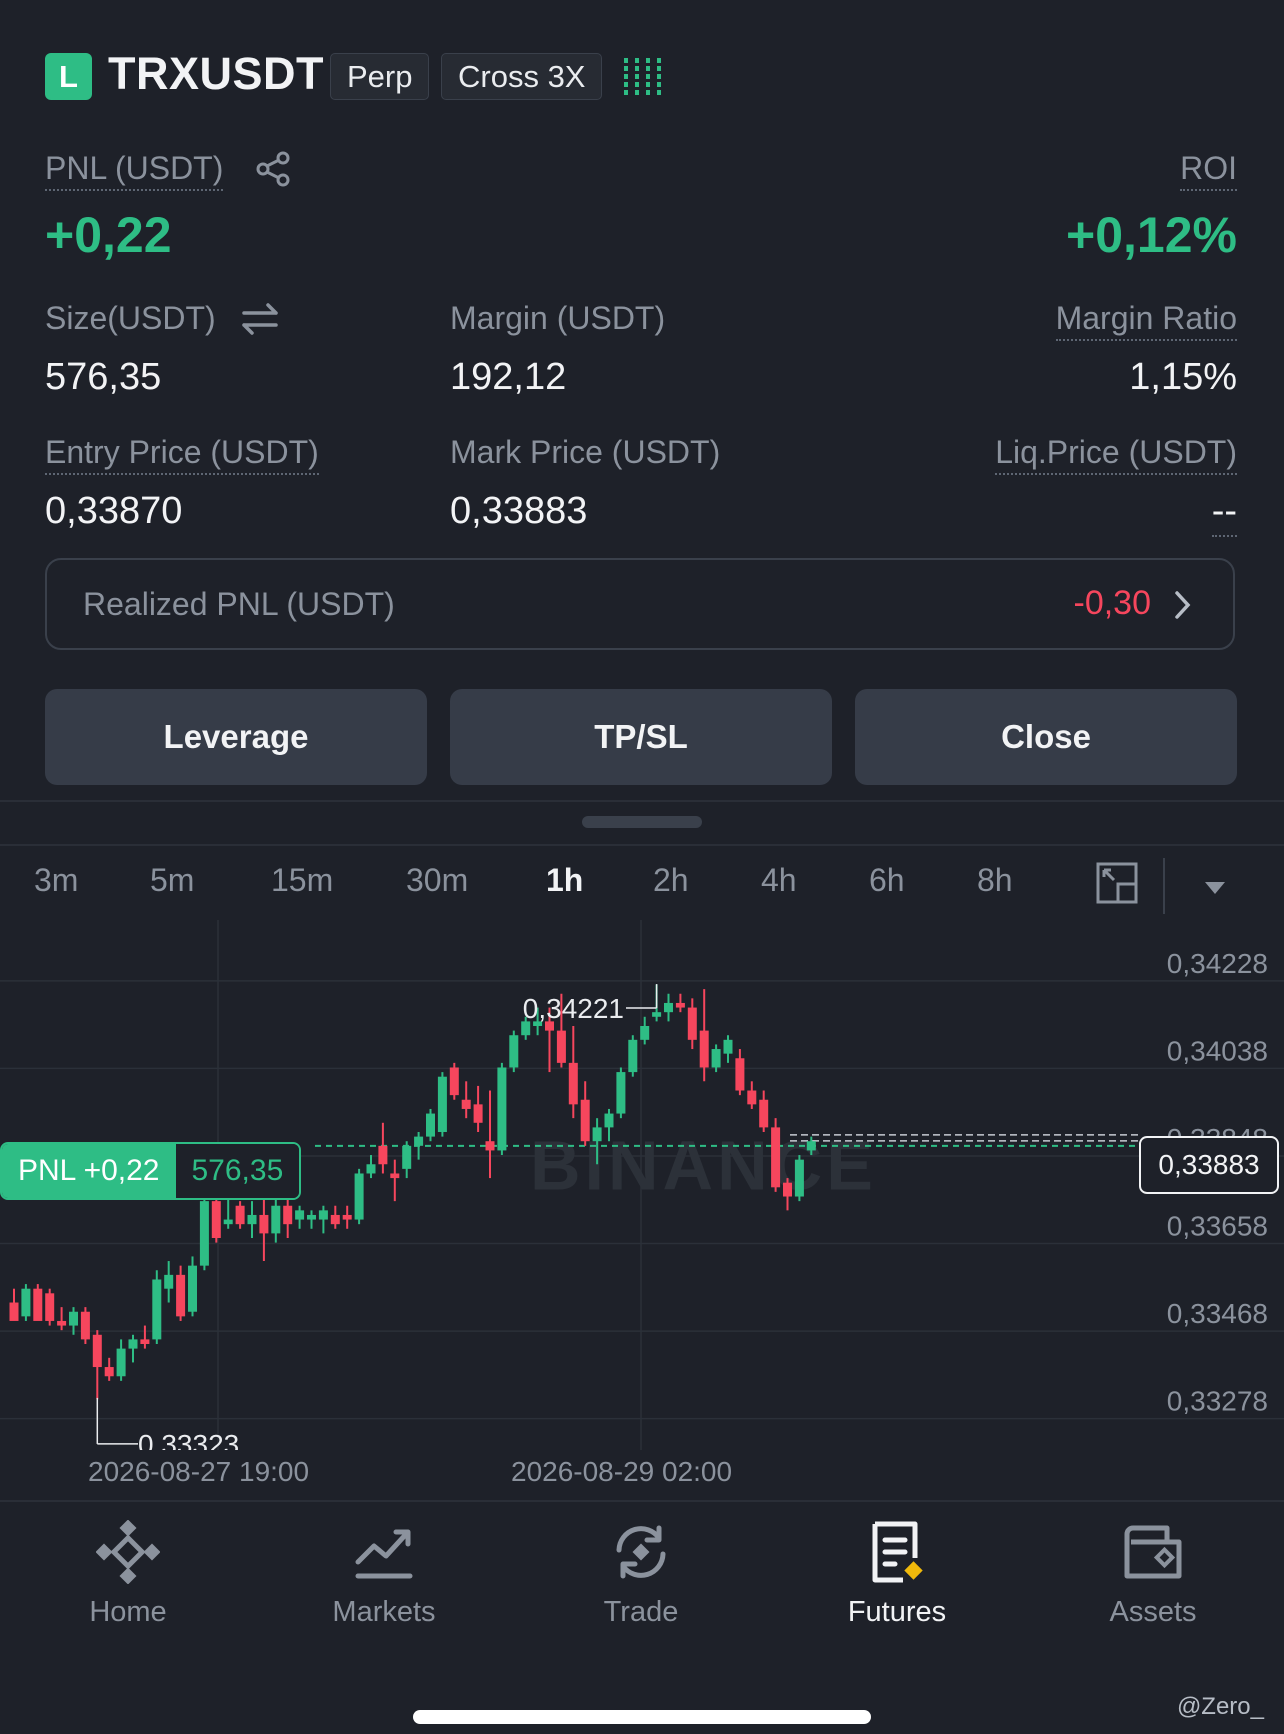 Image resolution: width=1284 pixels, height=1734 pixels. What do you see at coordinates (236, 737) in the screenshot?
I see `leverage-button: Leverage` at bounding box center [236, 737].